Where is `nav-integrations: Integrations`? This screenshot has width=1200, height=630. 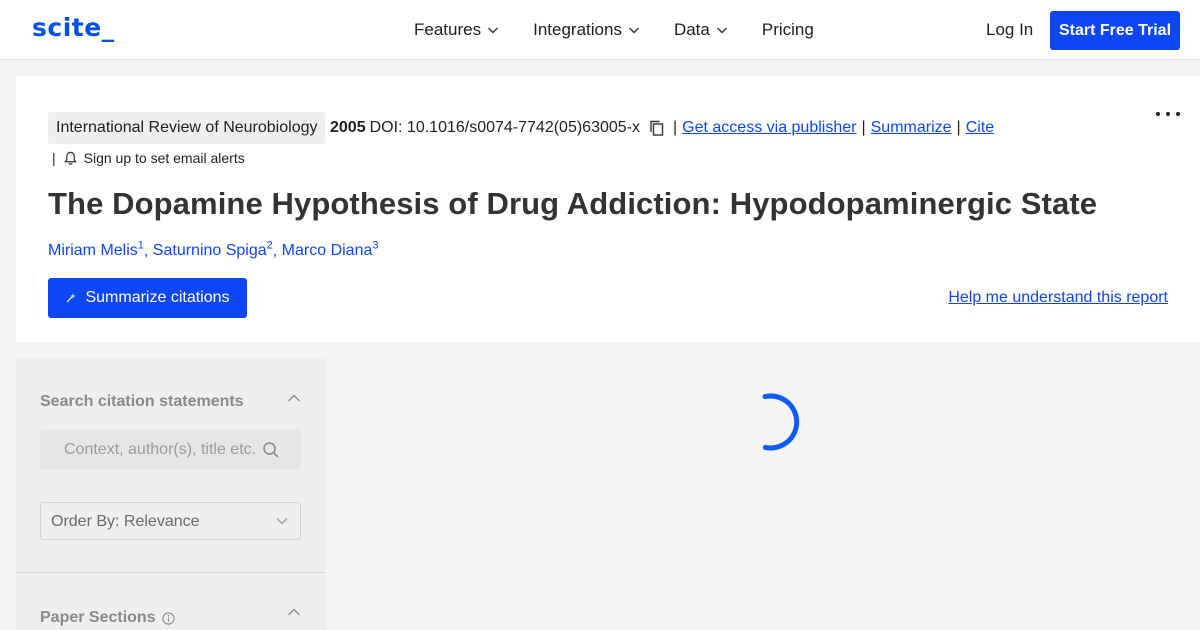
nav-integrations: Integrations is located at coordinates (586, 30).